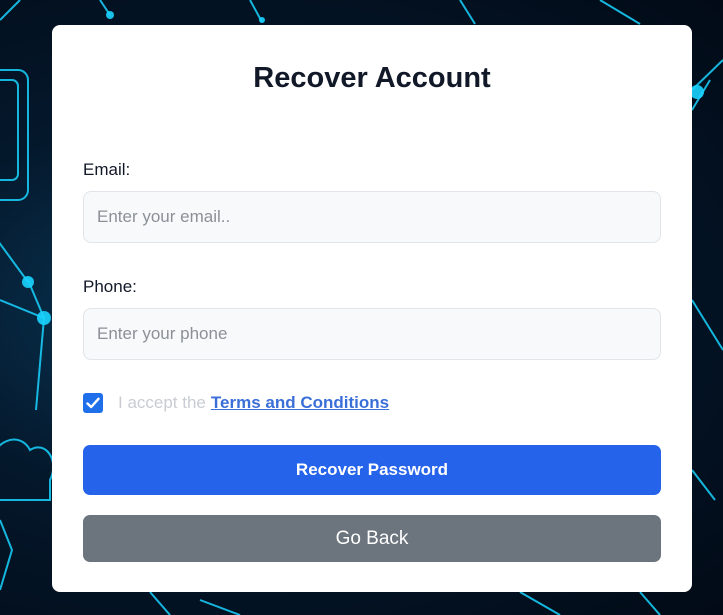  I want to click on terms-prefix-text: I accept the, so click(162, 402).